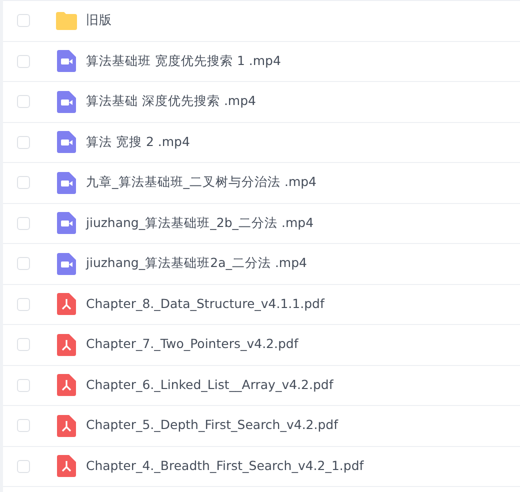 The width and height of the screenshot is (520, 492). I want to click on file-name: 算法基础 深度优先搜索 .mp4, so click(171, 102).